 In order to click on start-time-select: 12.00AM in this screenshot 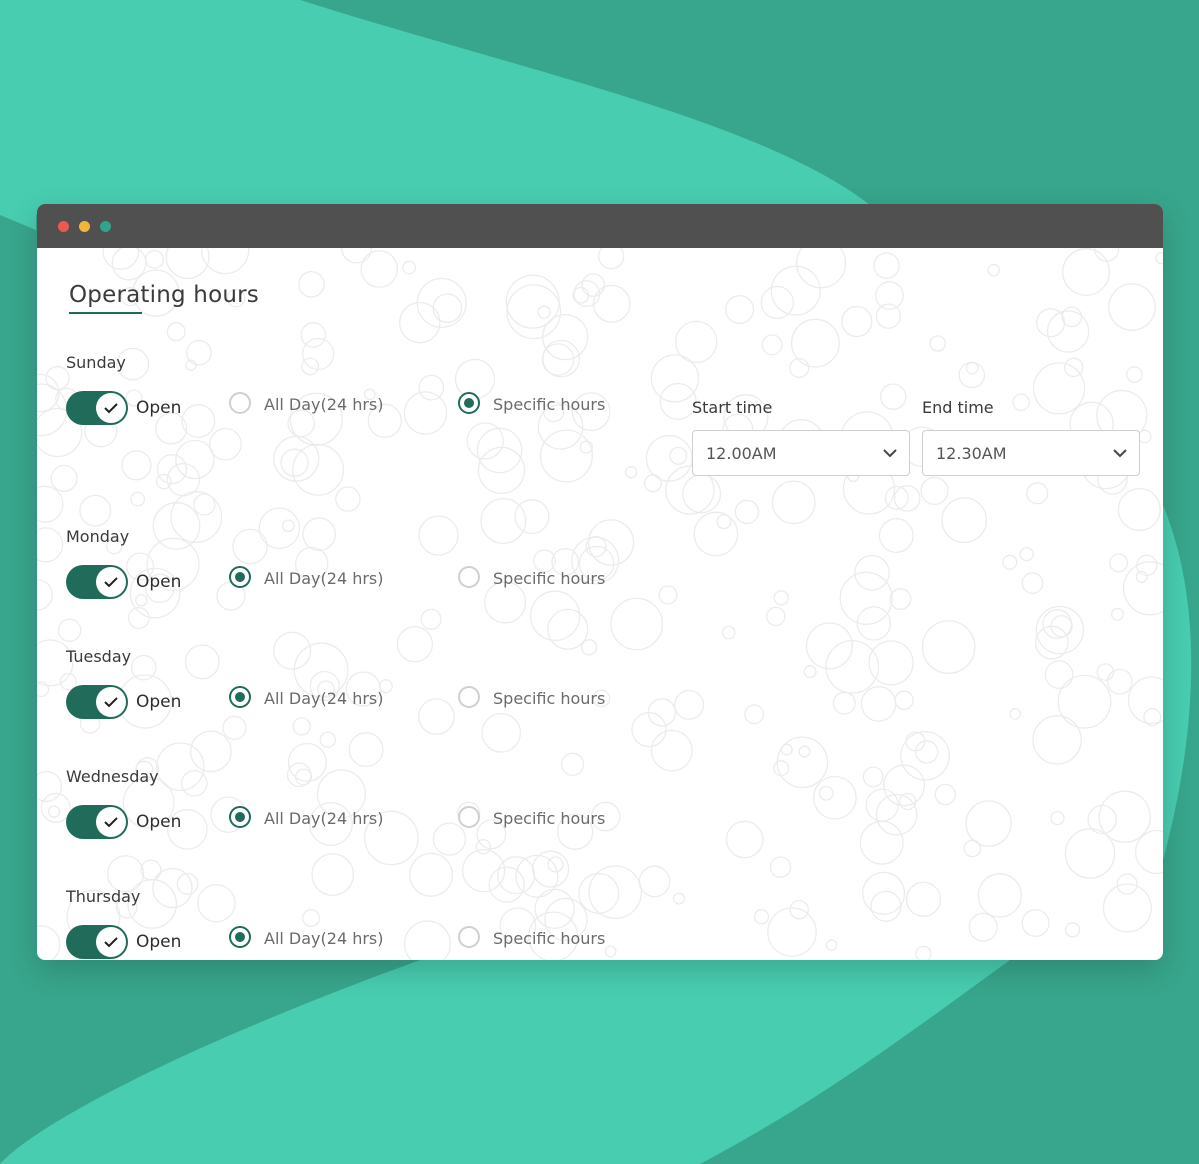, I will do `click(801, 453)`.